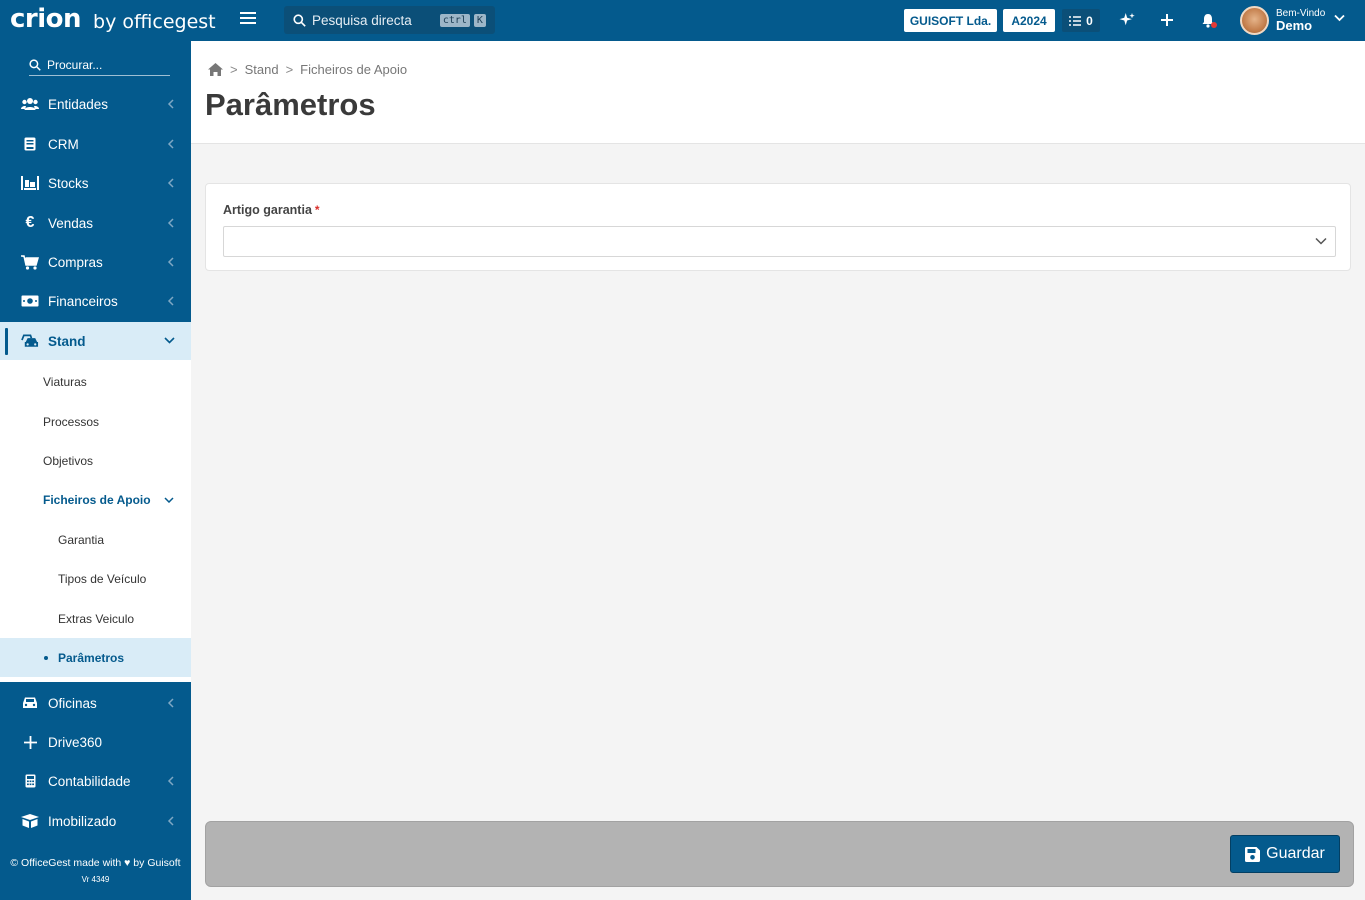 The height and width of the screenshot is (900, 1365). I want to click on sidebar-item-oficinas: Oficinas, so click(95, 703).